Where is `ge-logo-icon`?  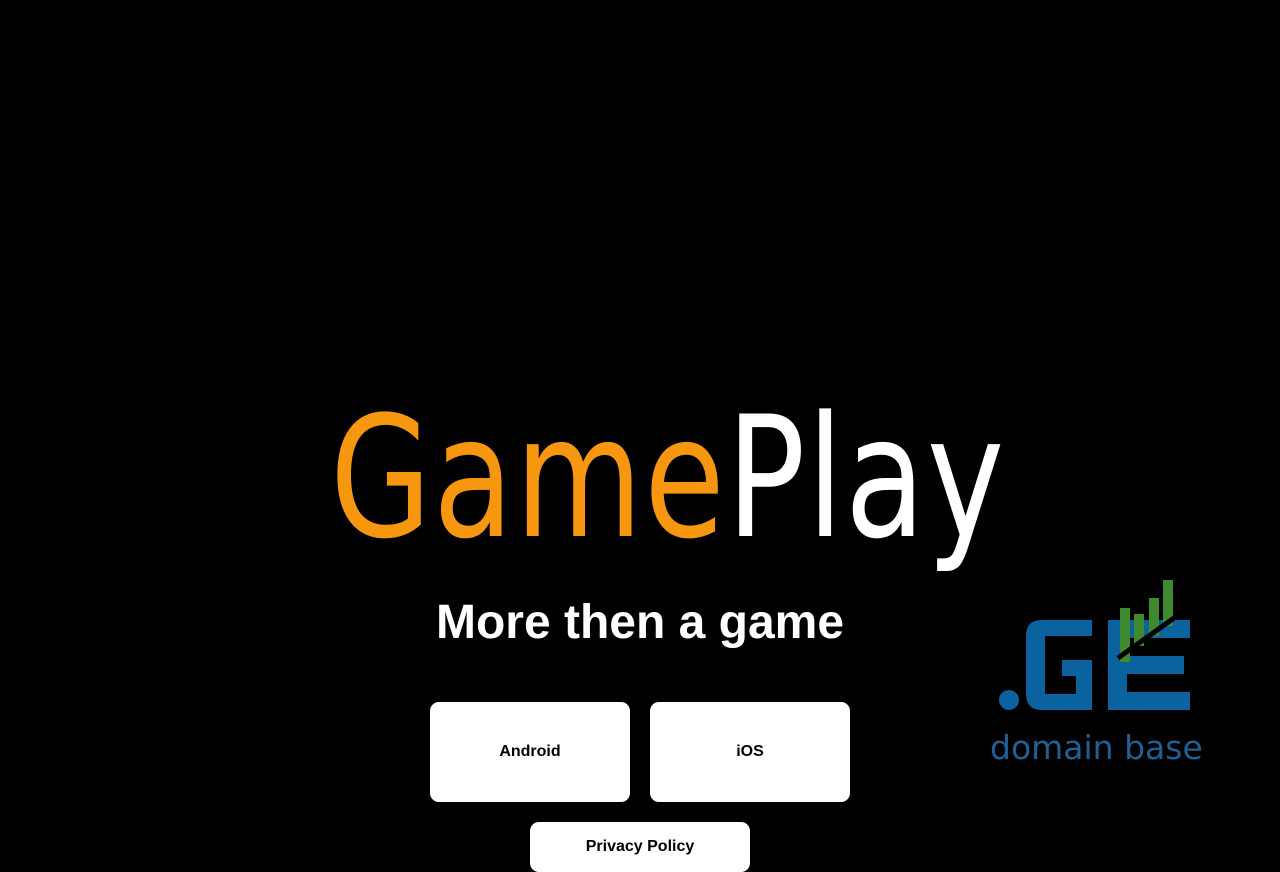
ge-logo-icon is located at coordinates (1094, 645).